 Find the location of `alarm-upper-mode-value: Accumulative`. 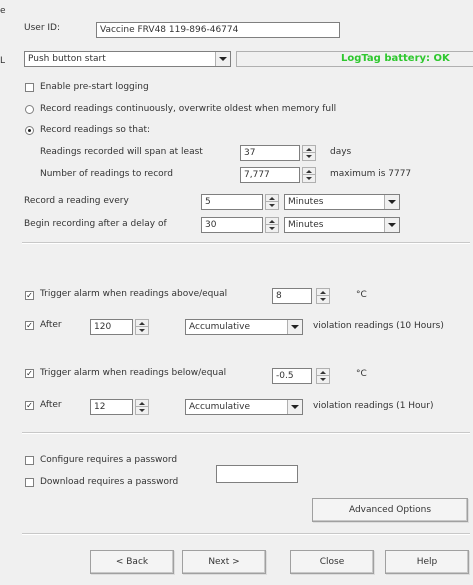

alarm-upper-mode-value: Accumulative is located at coordinates (219, 327).